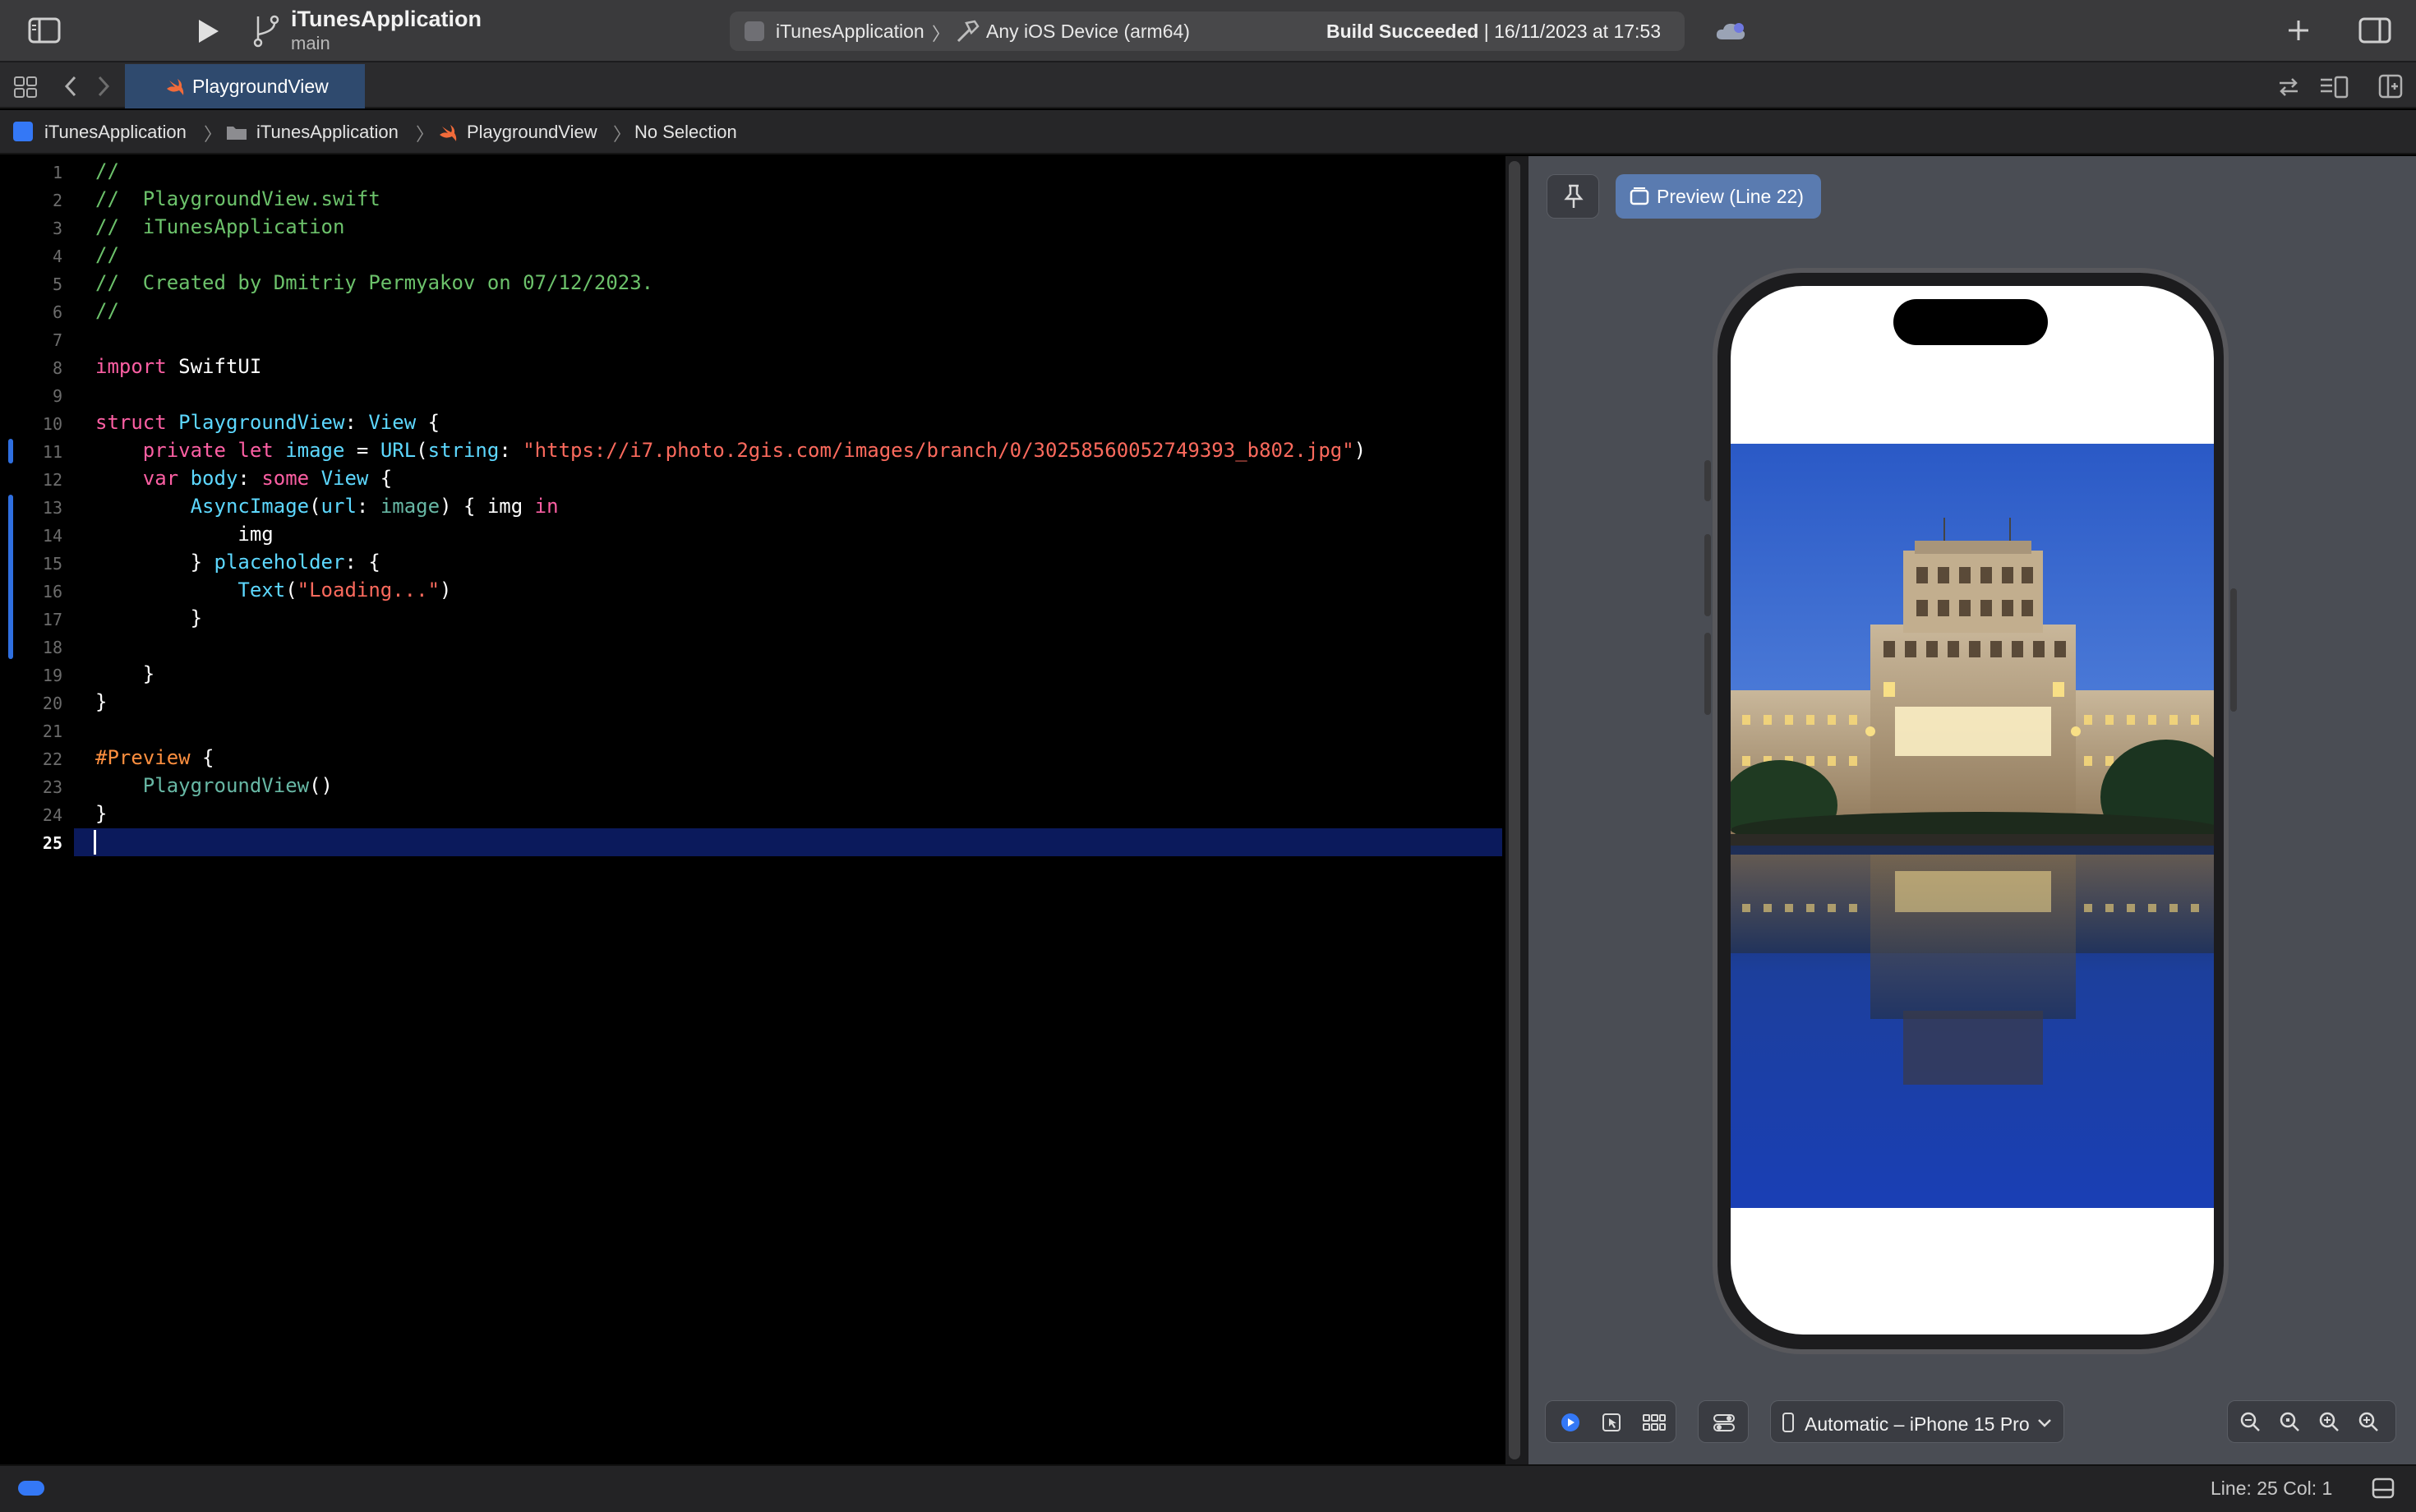  What do you see at coordinates (338, 506) in the screenshot?
I see `parameter-label: url` at bounding box center [338, 506].